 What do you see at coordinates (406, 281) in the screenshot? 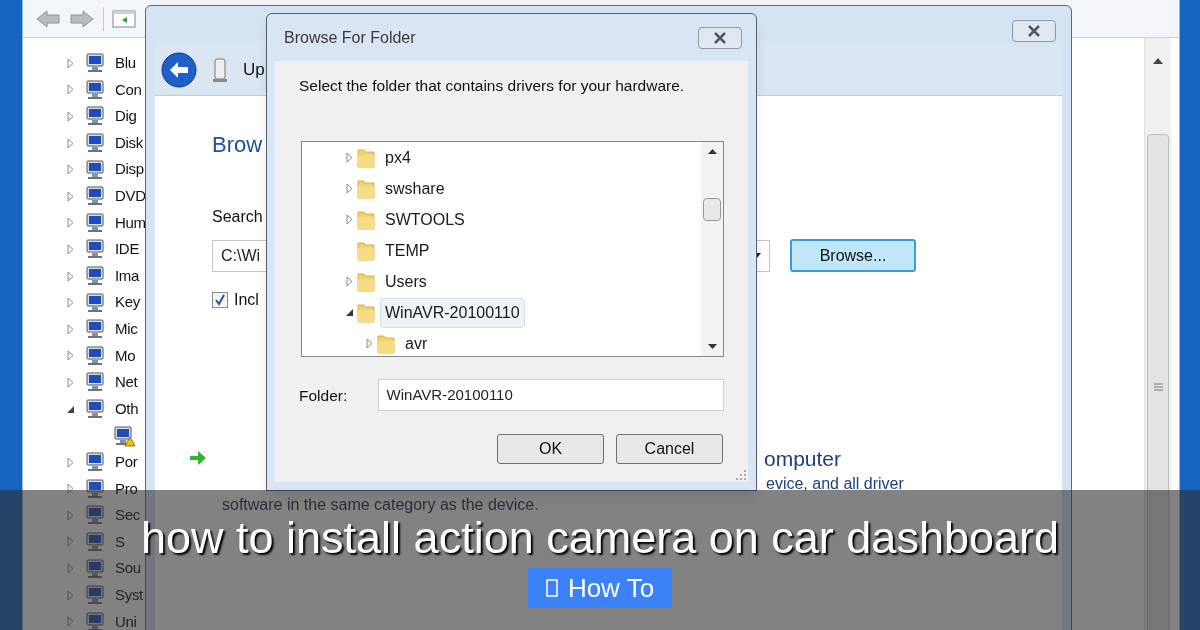
I see `folder-name: Users` at bounding box center [406, 281].